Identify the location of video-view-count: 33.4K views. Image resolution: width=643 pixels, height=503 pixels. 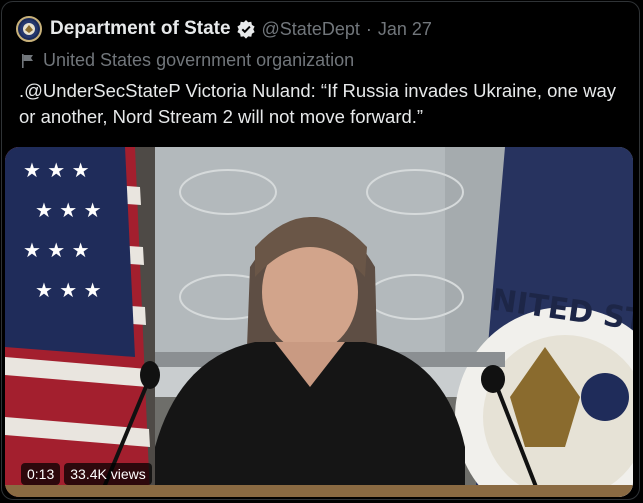
(108, 474).